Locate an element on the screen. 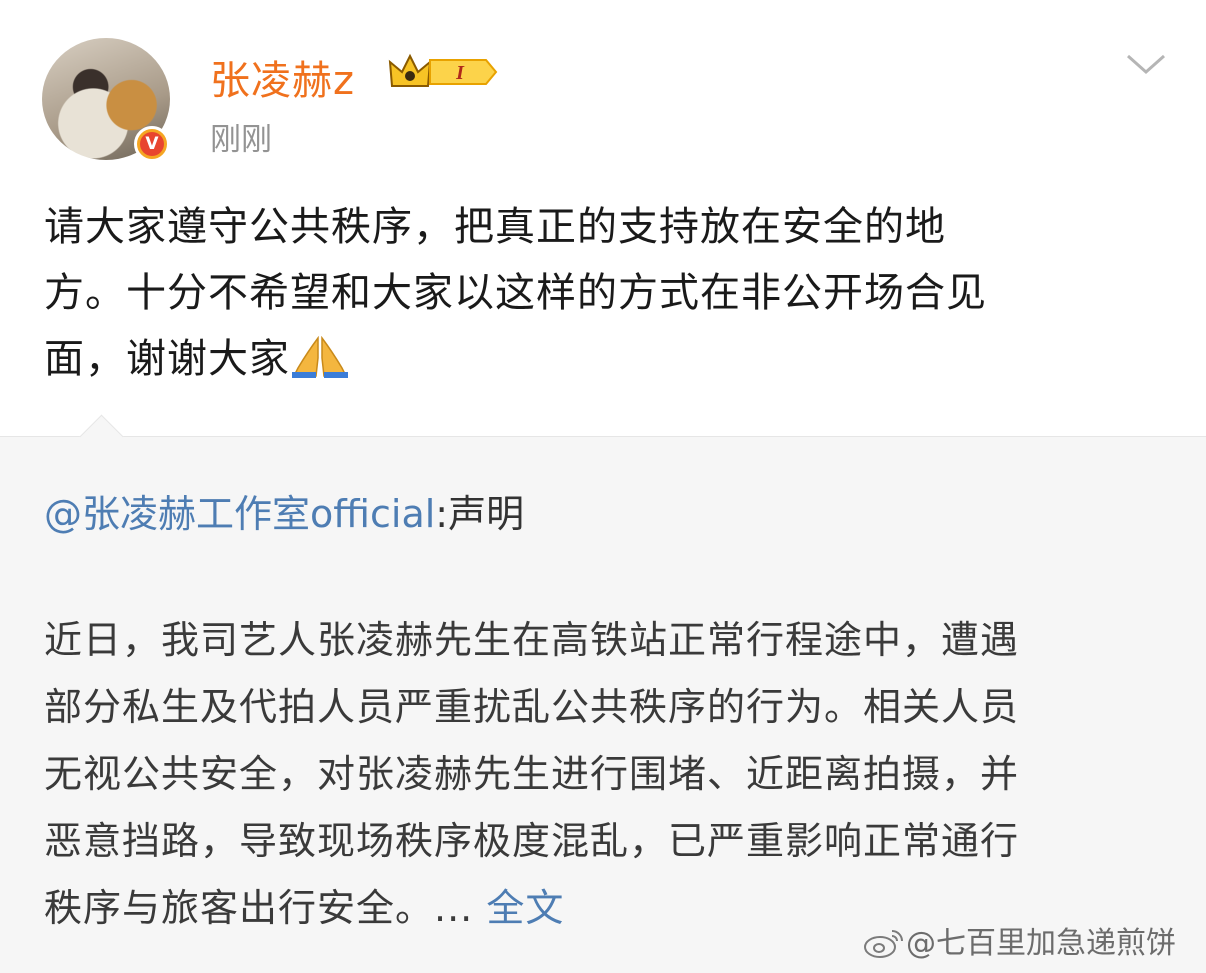 The height and width of the screenshot is (973, 1206). level-badge-text: I is located at coordinates (460, 73).